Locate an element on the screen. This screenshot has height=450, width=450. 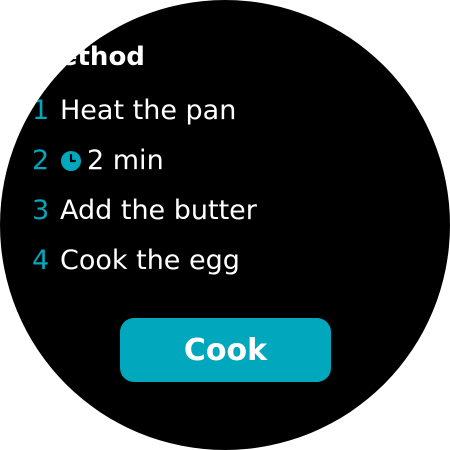
cook-button: Cook is located at coordinates (225, 350).